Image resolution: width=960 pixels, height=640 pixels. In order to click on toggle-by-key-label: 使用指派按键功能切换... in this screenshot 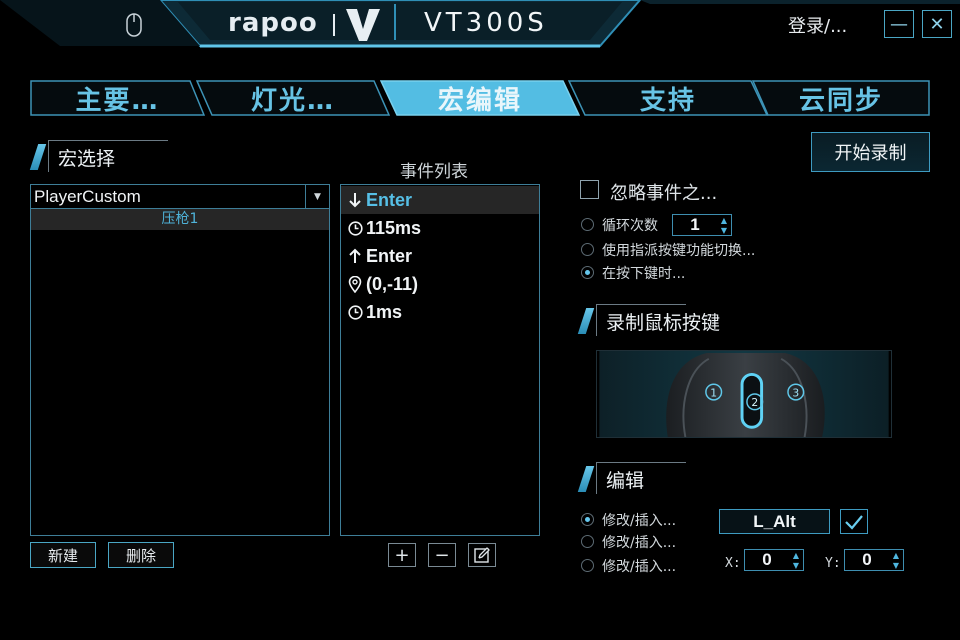, I will do `click(679, 251)`.